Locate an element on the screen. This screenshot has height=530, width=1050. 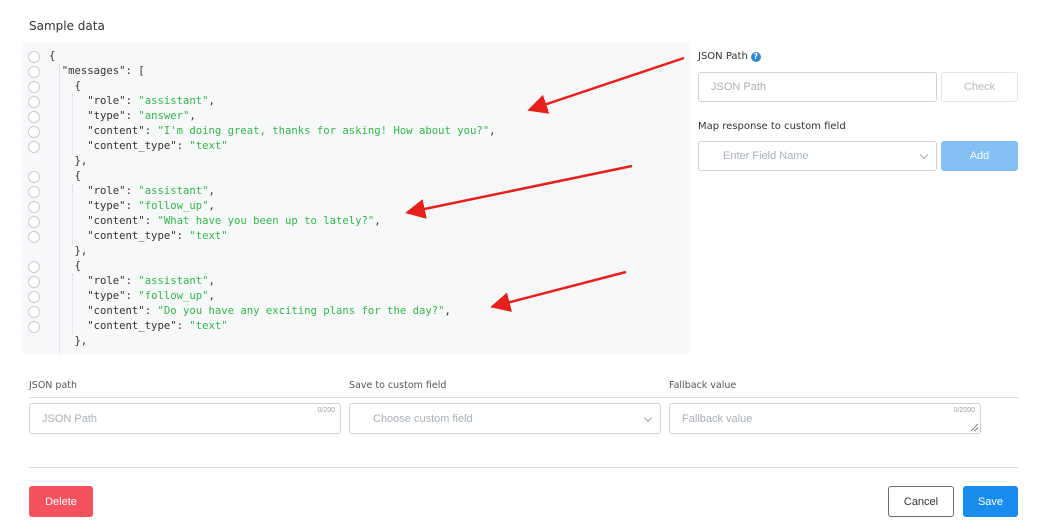
code-line: { is located at coordinates (65, 176).